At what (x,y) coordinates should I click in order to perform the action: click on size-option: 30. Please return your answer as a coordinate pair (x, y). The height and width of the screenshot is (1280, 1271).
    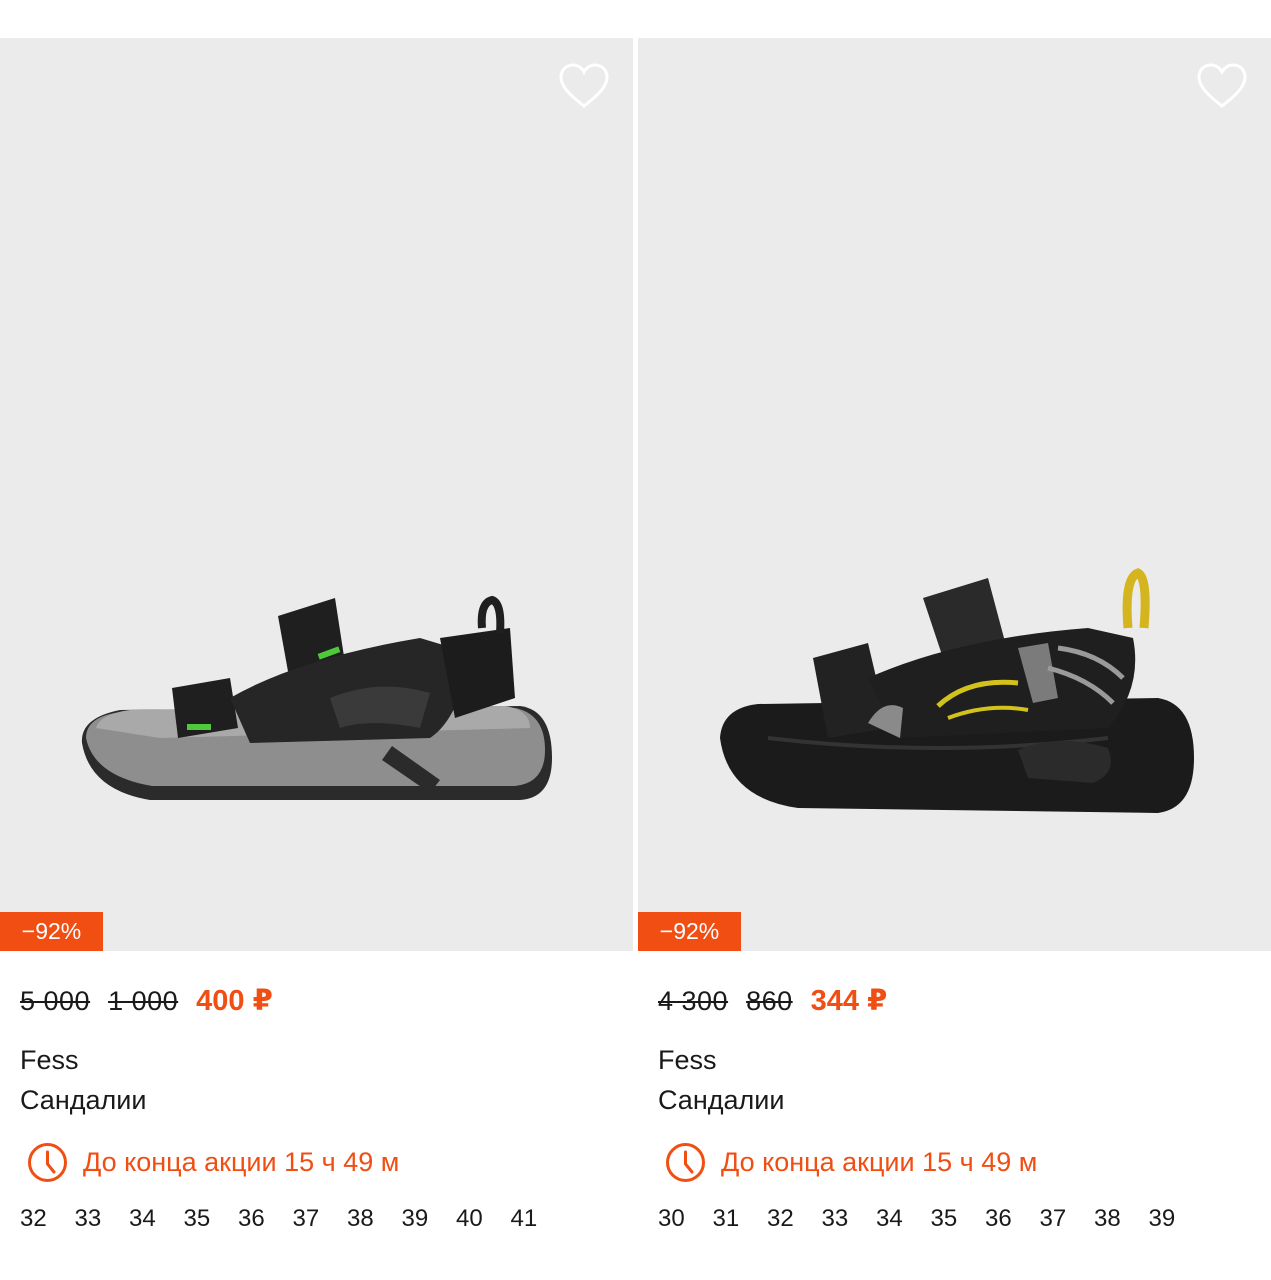
    Looking at the image, I should click on (685, 1219).